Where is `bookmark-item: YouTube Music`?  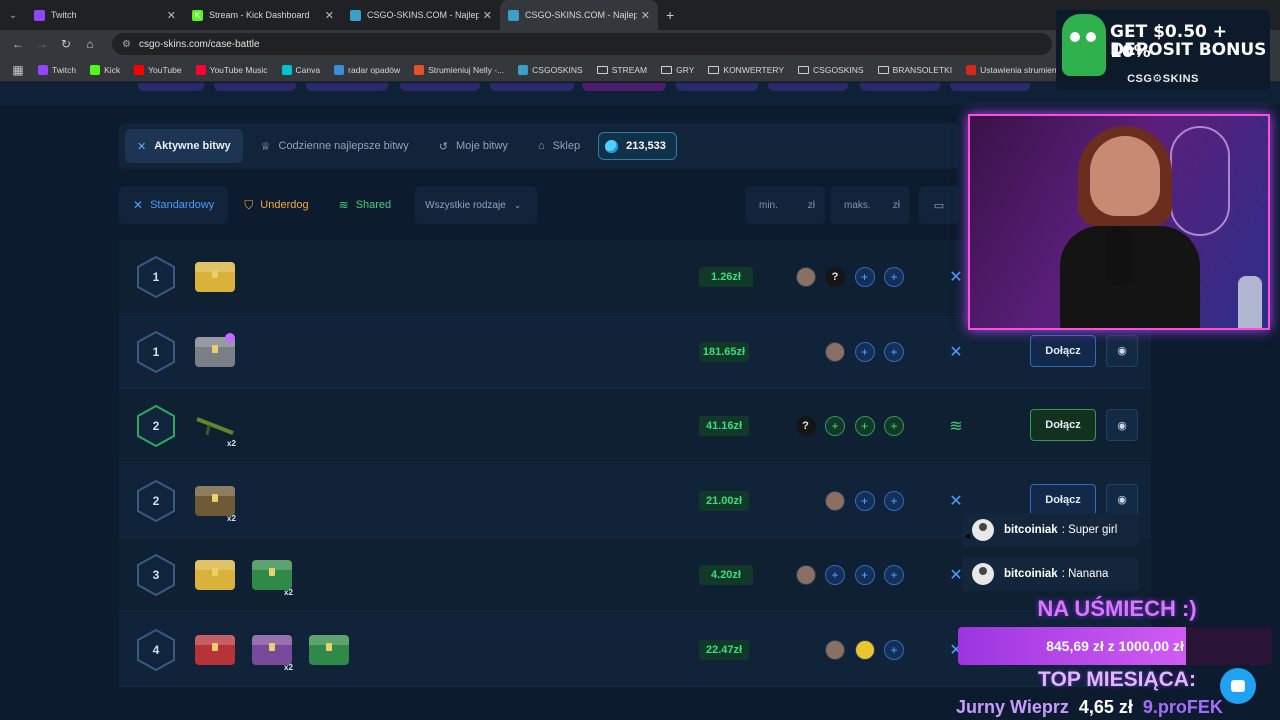 bookmark-item: YouTube Music is located at coordinates (231, 69).